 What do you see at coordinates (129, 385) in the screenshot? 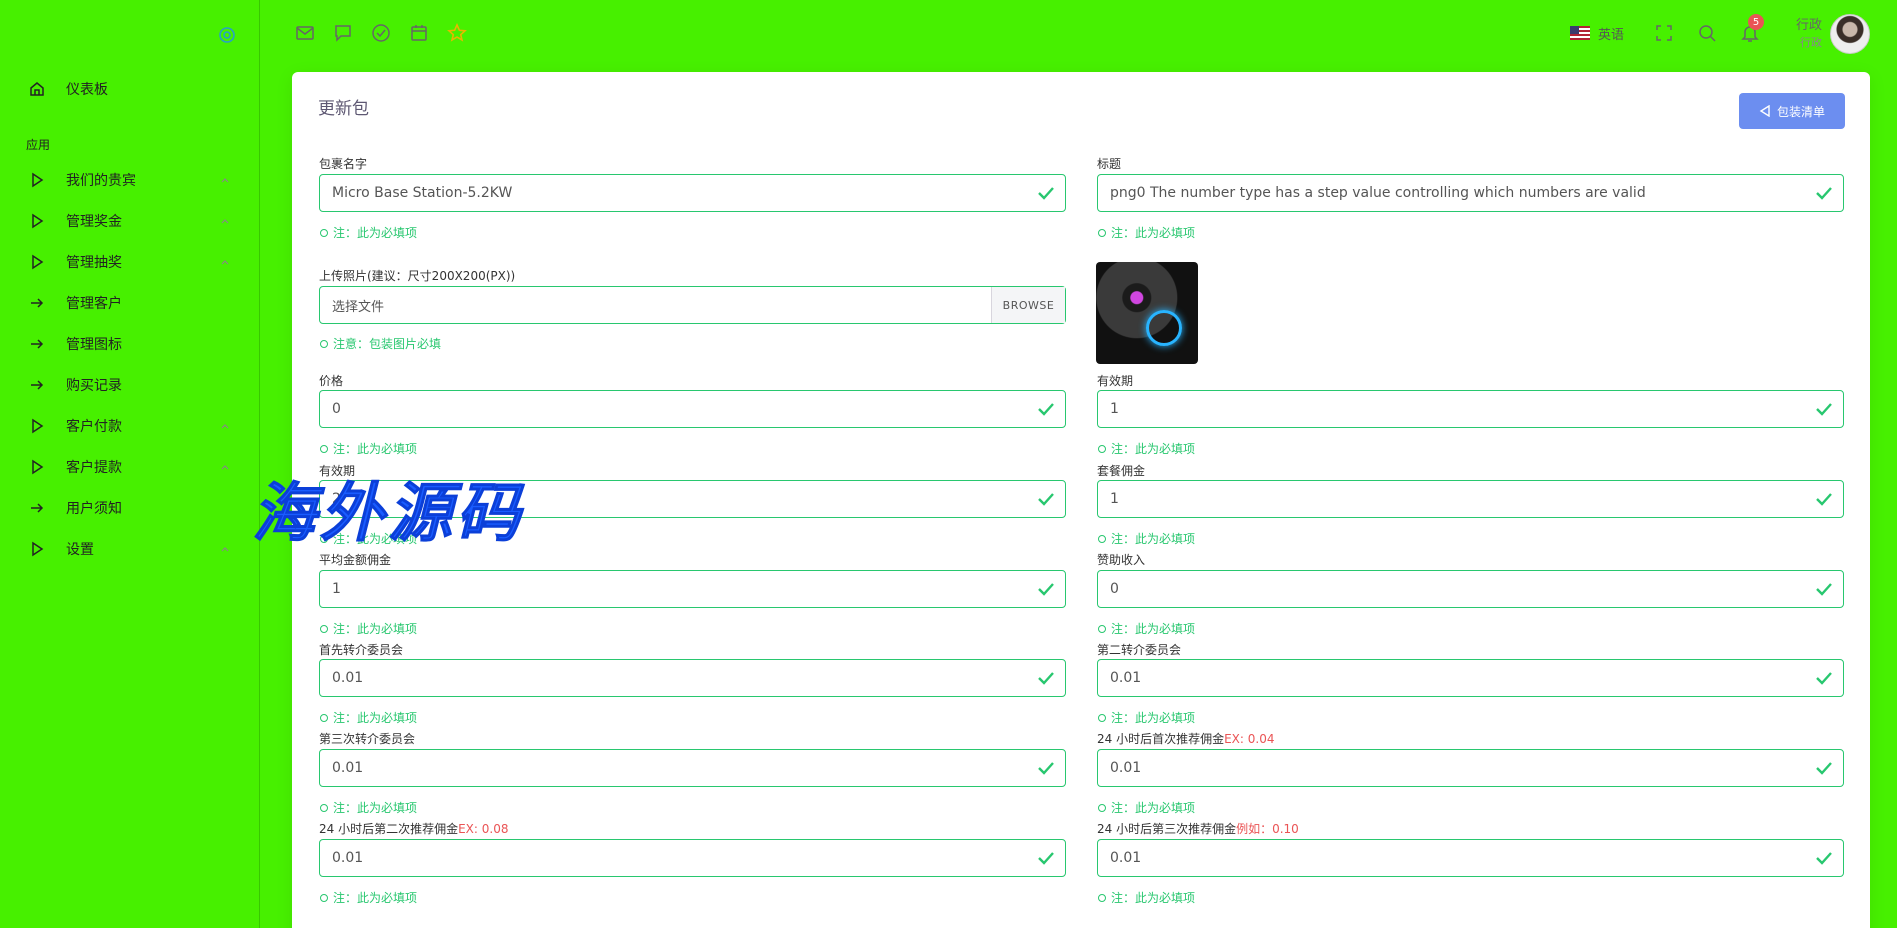
I see `sidebar-item-purchases: 购买记录` at bounding box center [129, 385].